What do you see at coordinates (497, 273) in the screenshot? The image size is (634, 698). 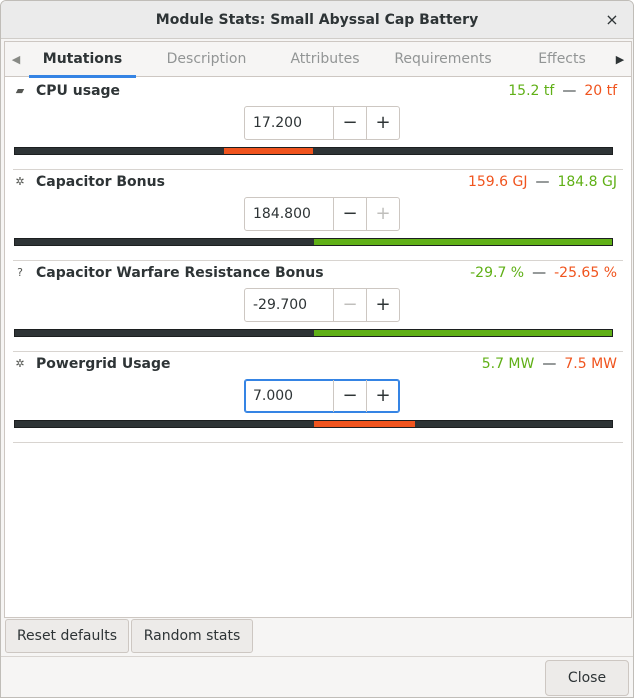 I see `range-min: -29.7 %` at bounding box center [497, 273].